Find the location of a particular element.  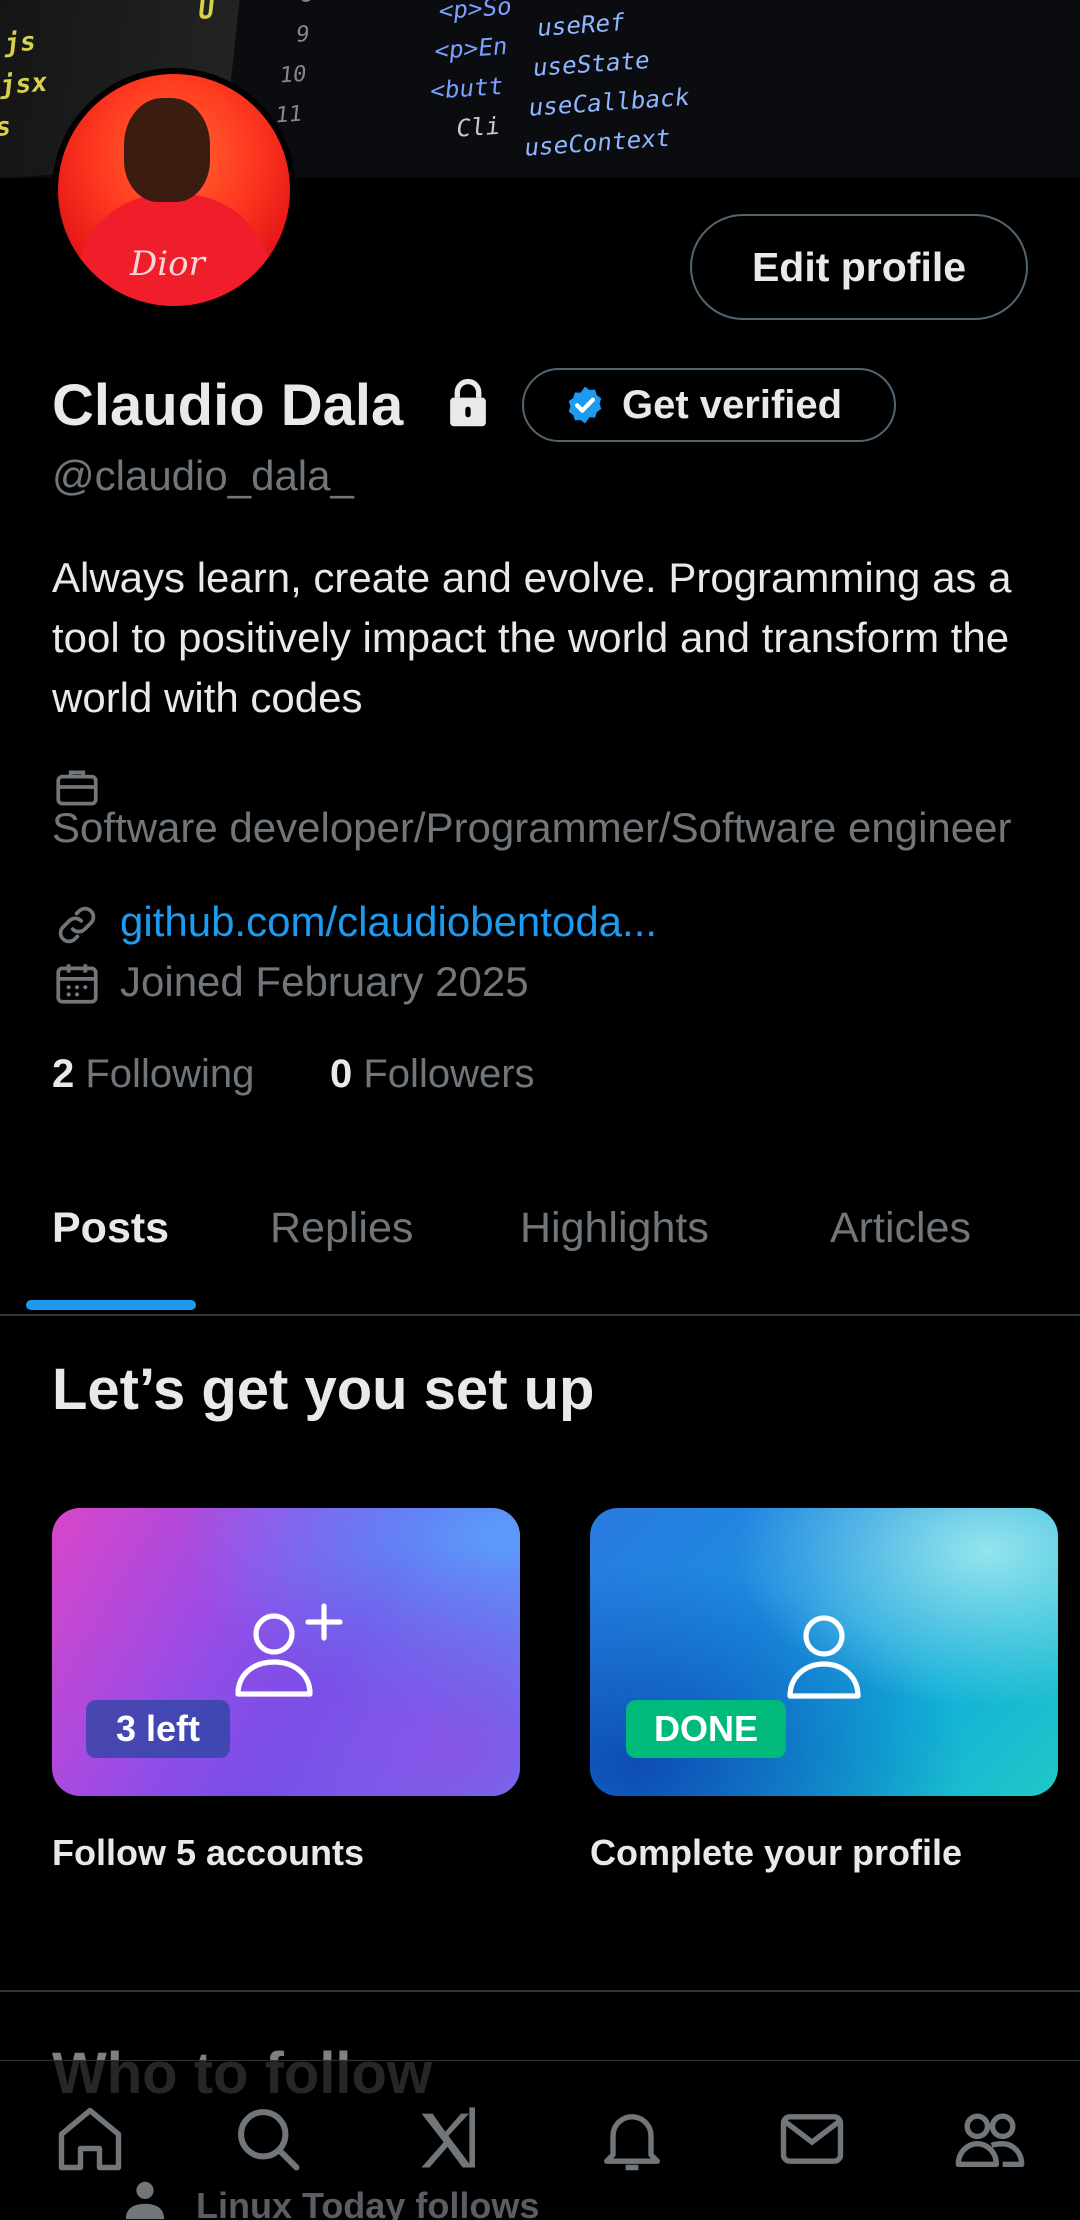

home-icon is located at coordinates (90, 2139).